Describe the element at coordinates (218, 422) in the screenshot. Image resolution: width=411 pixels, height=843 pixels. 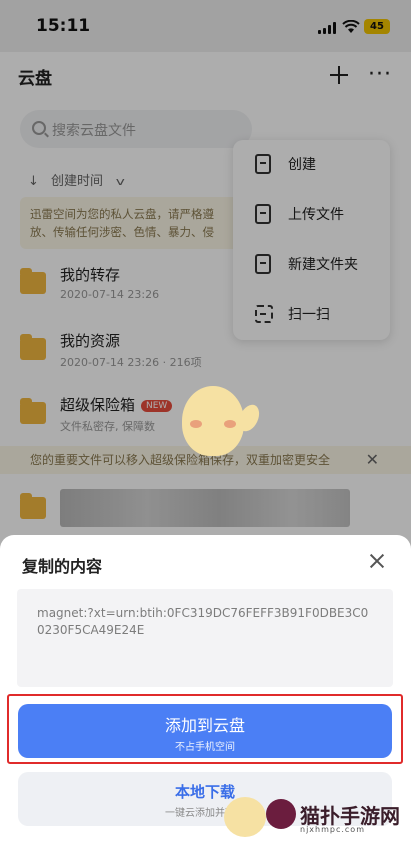
I see `mascot-image` at that location.